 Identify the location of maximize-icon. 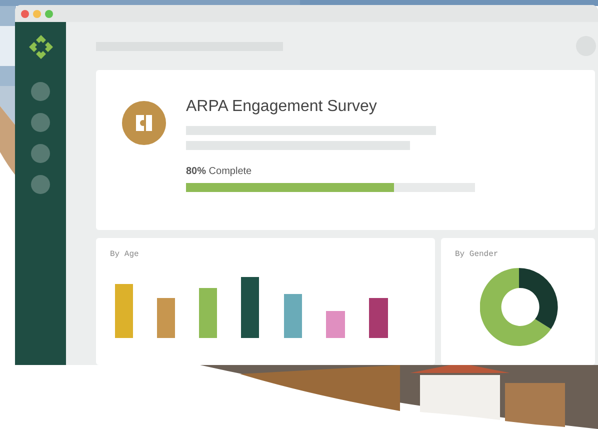
(49, 14).